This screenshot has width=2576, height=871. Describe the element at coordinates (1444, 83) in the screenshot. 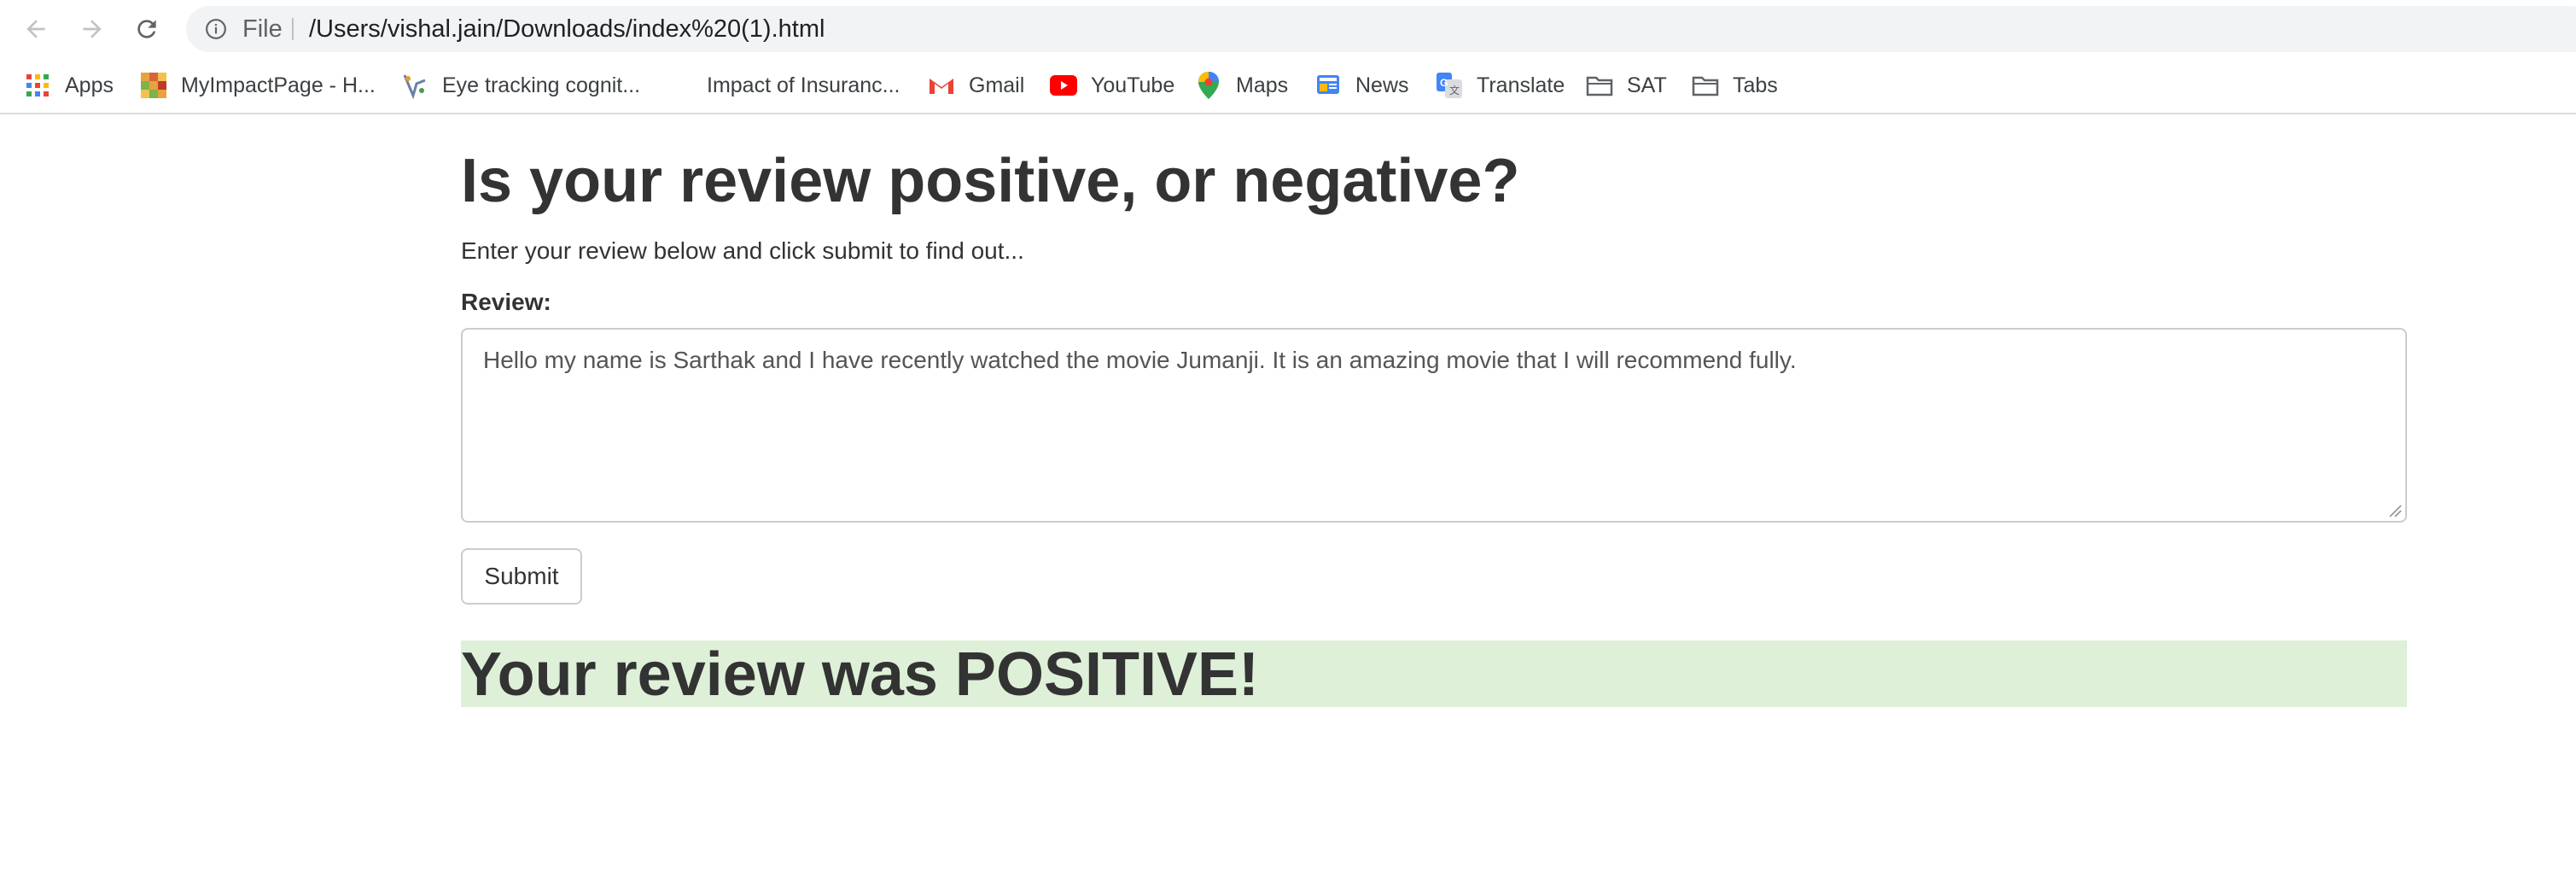

I see `svg-text: G` at that location.